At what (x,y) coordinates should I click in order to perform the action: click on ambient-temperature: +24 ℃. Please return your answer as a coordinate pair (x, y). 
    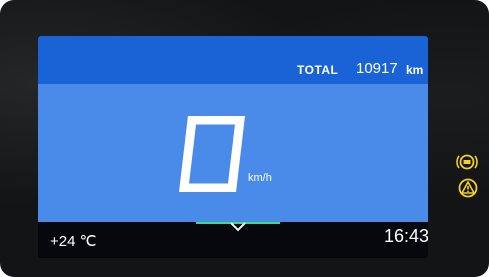
    Looking at the image, I should click on (73, 241).